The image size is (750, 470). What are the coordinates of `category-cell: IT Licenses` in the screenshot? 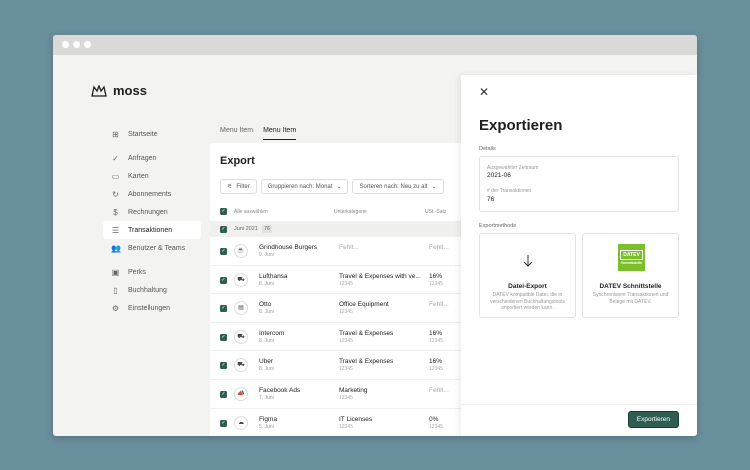 It's located at (355, 419).